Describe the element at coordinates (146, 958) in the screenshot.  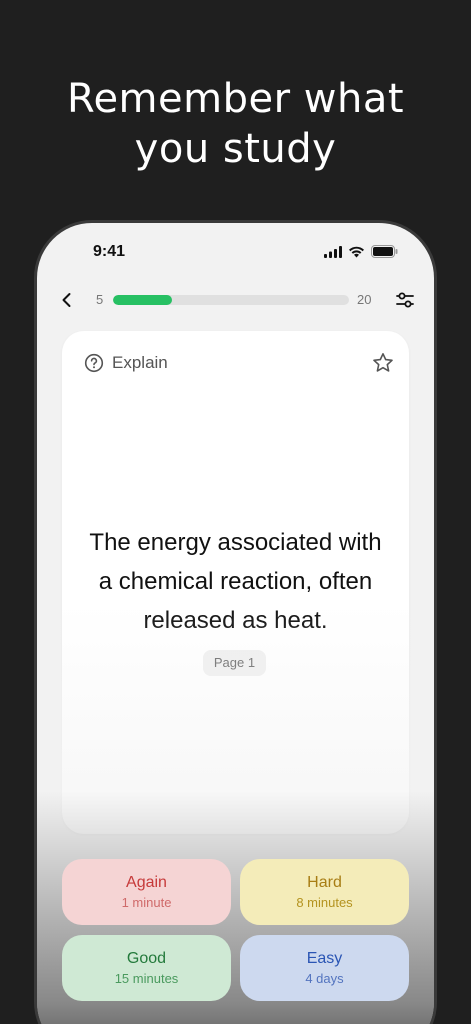
I see `good-label: Good` at that location.